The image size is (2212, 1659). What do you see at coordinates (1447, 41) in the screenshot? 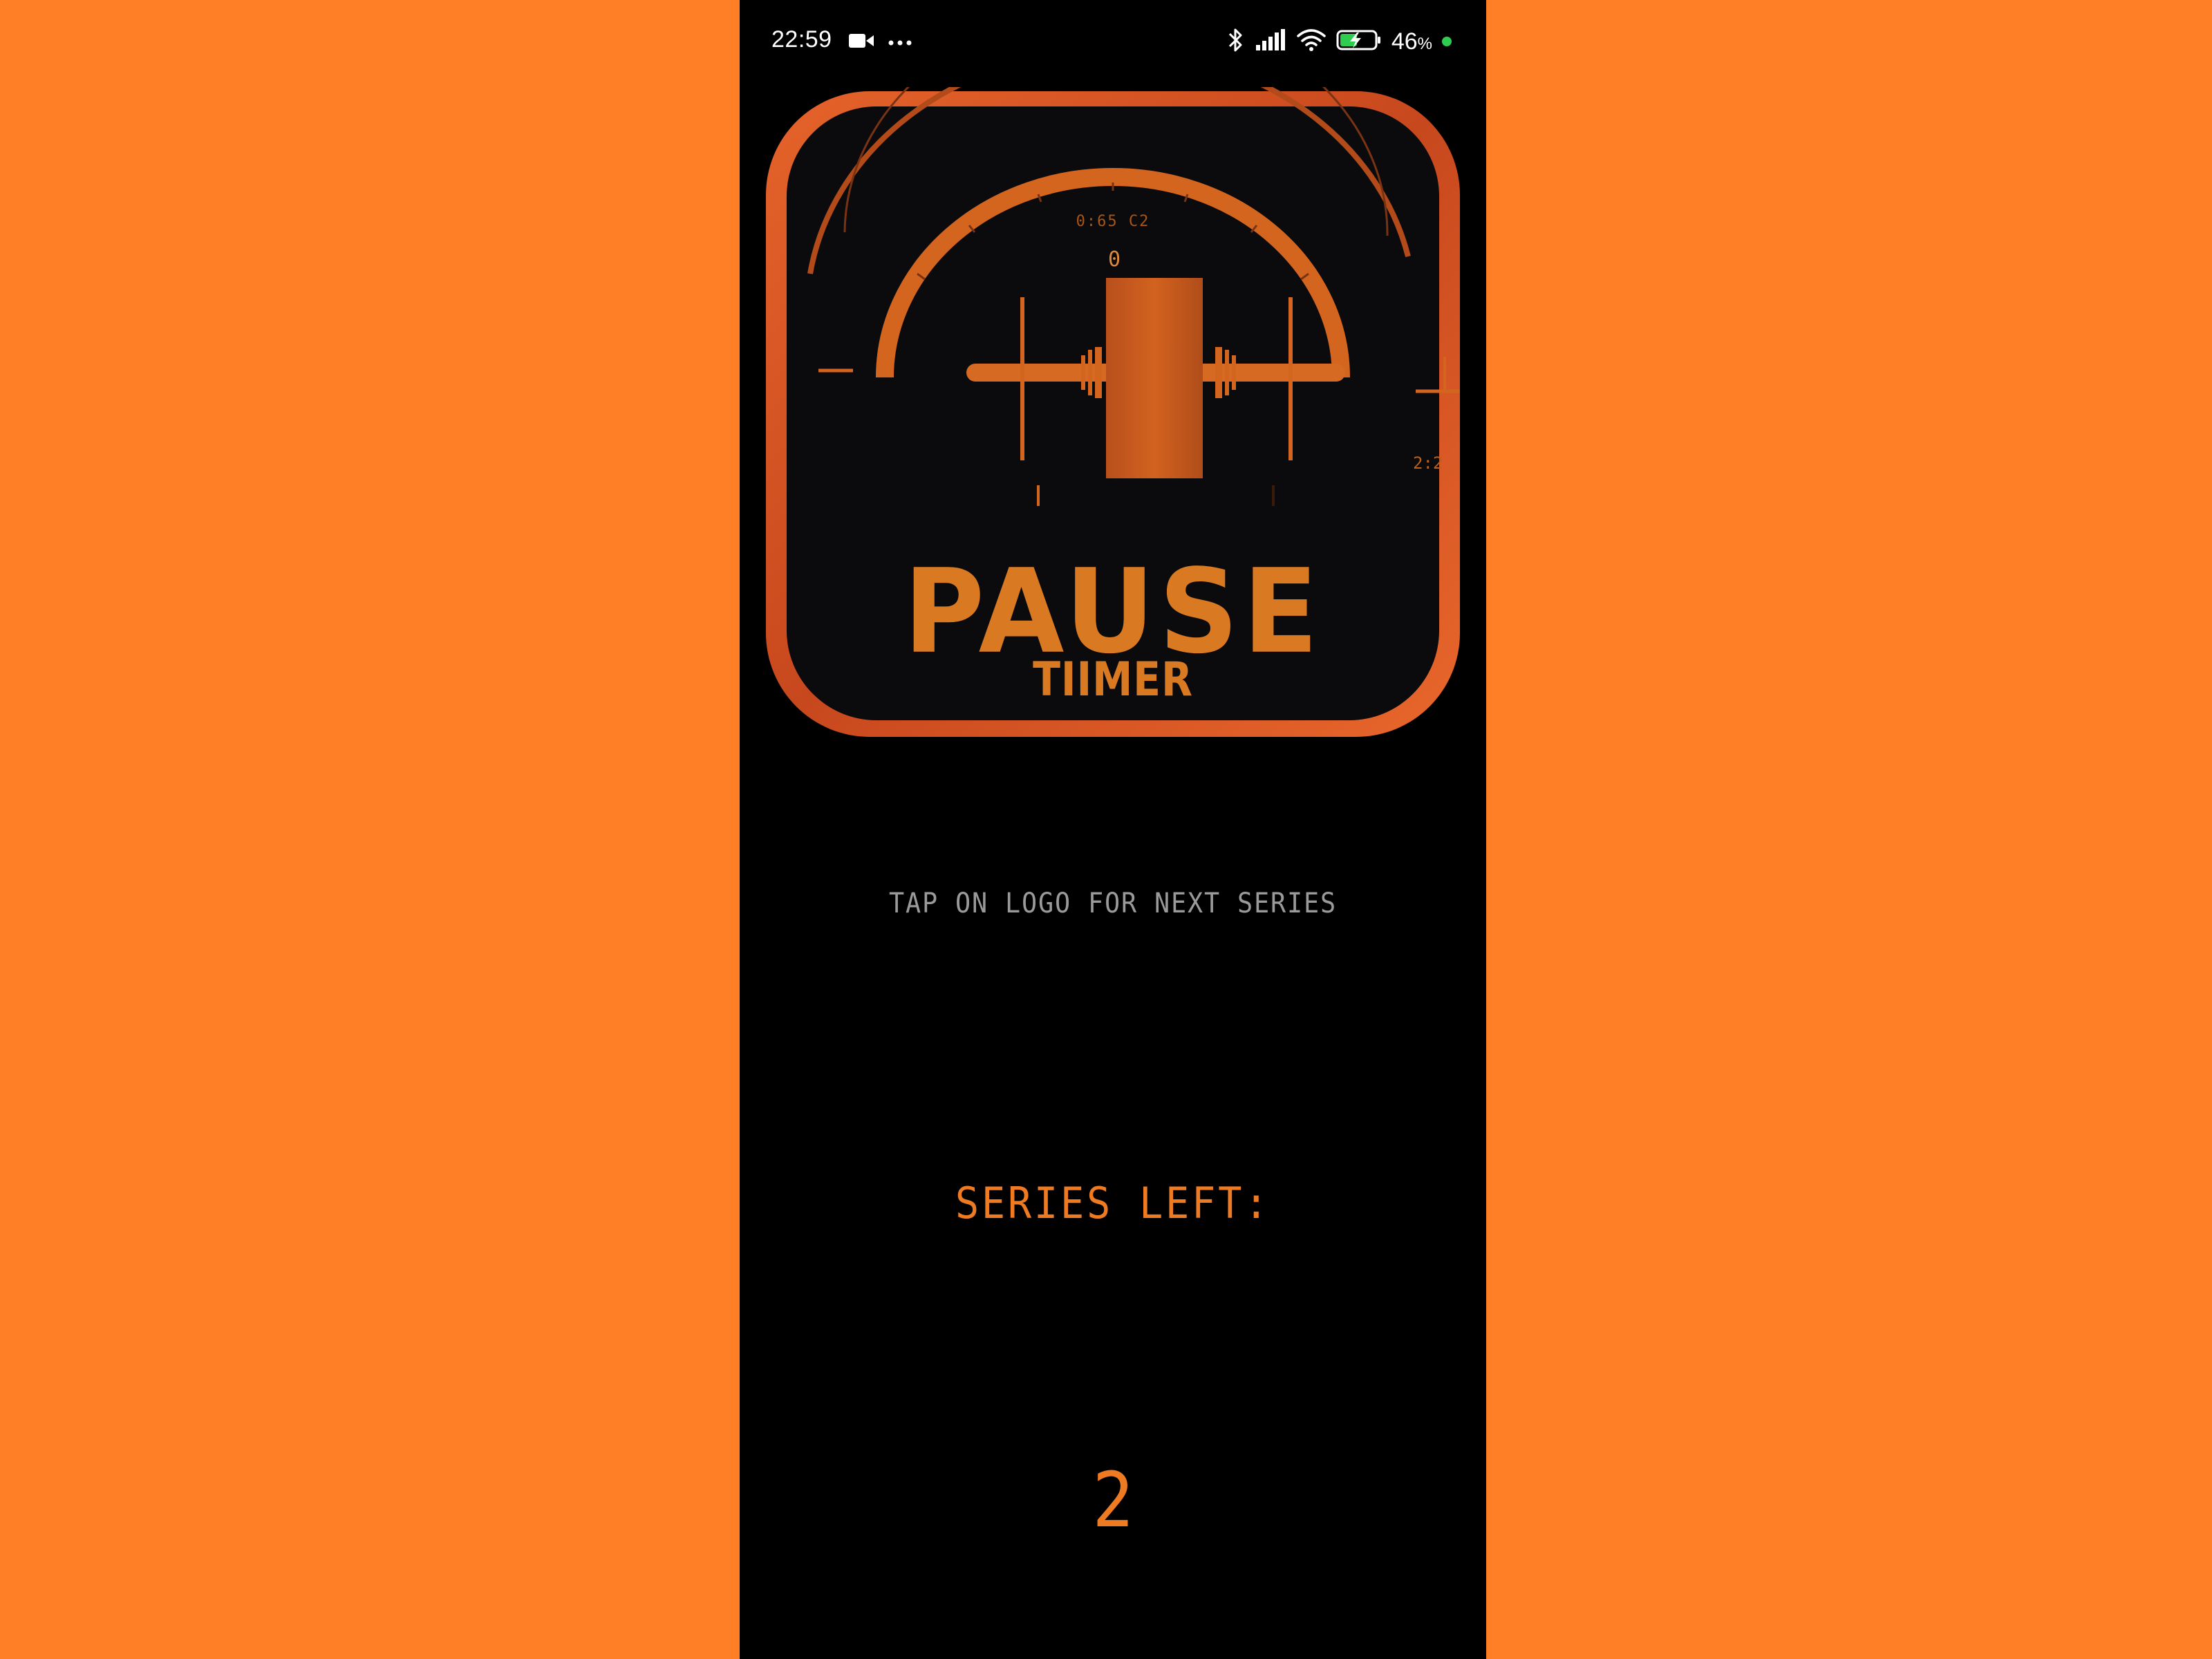
I see `active-dot-icon` at bounding box center [1447, 41].